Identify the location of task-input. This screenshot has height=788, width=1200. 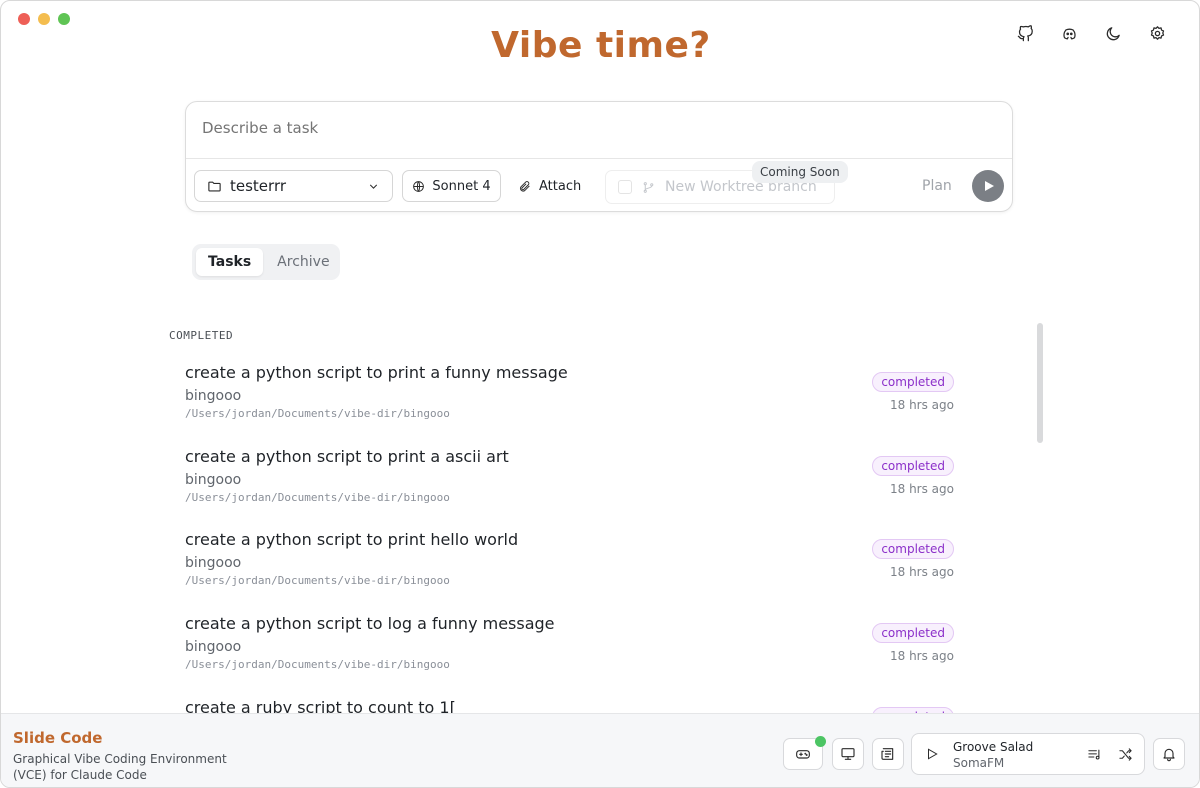
(597, 128).